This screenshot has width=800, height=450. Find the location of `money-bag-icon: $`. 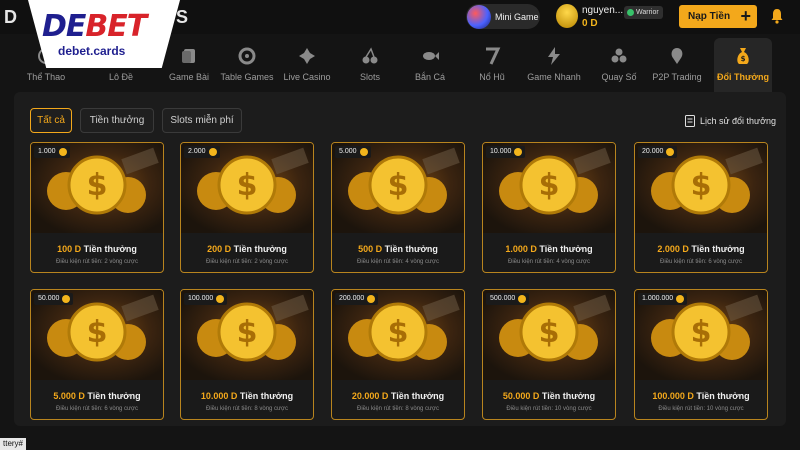

money-bag-icon: $ is located at coordinates (743, 56).